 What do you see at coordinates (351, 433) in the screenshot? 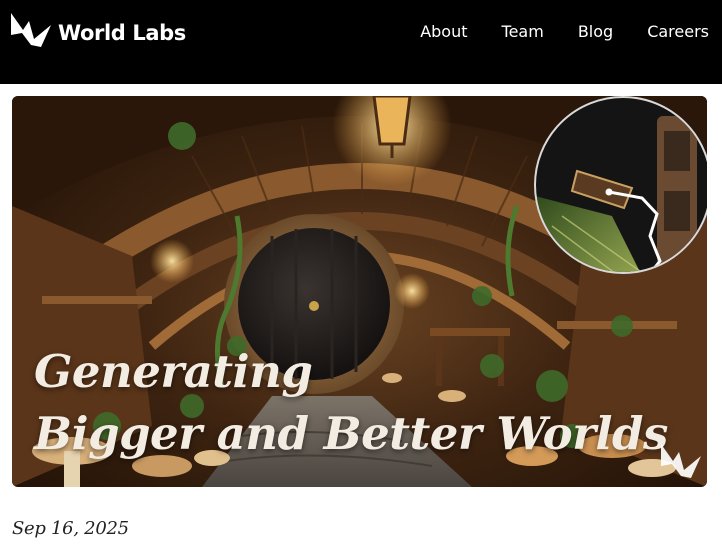
I see `hero-title-line-2: Bigger and Better Worlds` at bounding box center [351, 433].